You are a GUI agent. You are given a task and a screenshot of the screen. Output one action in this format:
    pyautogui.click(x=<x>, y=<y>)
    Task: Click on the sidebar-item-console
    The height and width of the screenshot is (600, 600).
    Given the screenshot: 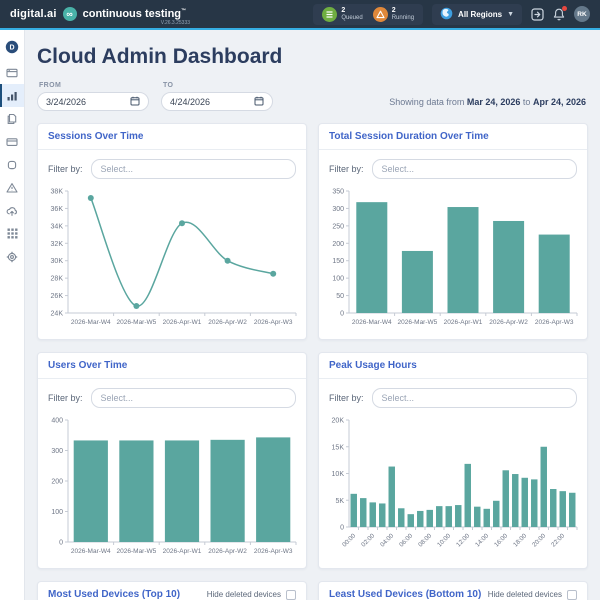 What is the action you would take?
    pyautogui.click(x=12, y=72)
    